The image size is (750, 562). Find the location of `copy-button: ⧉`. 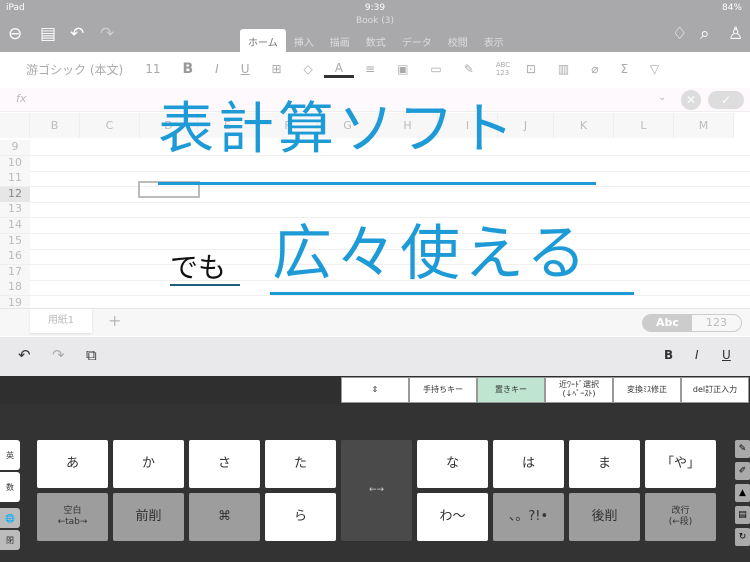

copy-button: ⧉ is located at coordinates (91, 355).